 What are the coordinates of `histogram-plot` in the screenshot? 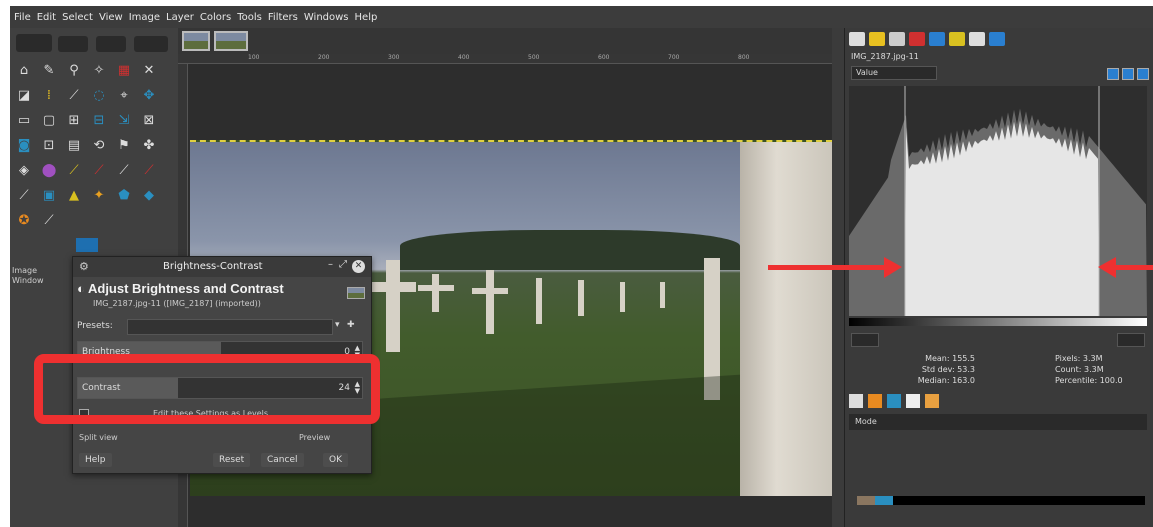 It's located at (998, 201).